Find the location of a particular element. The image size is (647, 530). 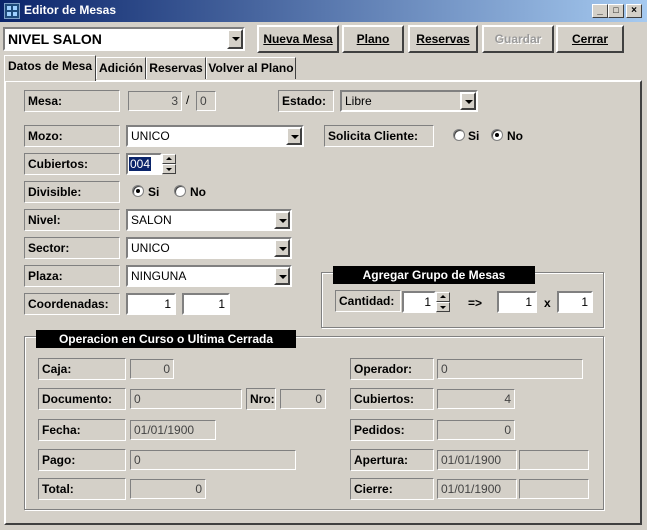

total-label: Total: is located at coordinates (82, 489).